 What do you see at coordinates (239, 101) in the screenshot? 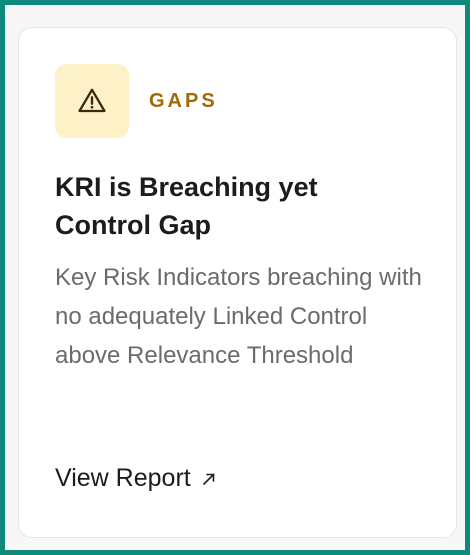
I see `card-header: GAPS` at bounding box center [239, 101].